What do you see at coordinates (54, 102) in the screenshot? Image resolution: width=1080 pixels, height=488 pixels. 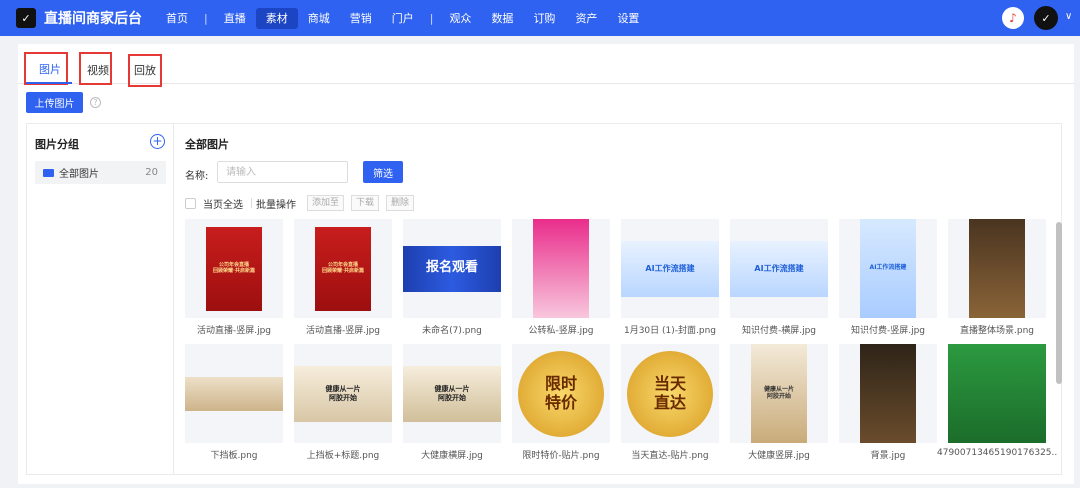 I see `upload-image-button: 上传图片` at bounding box center [54, 102].